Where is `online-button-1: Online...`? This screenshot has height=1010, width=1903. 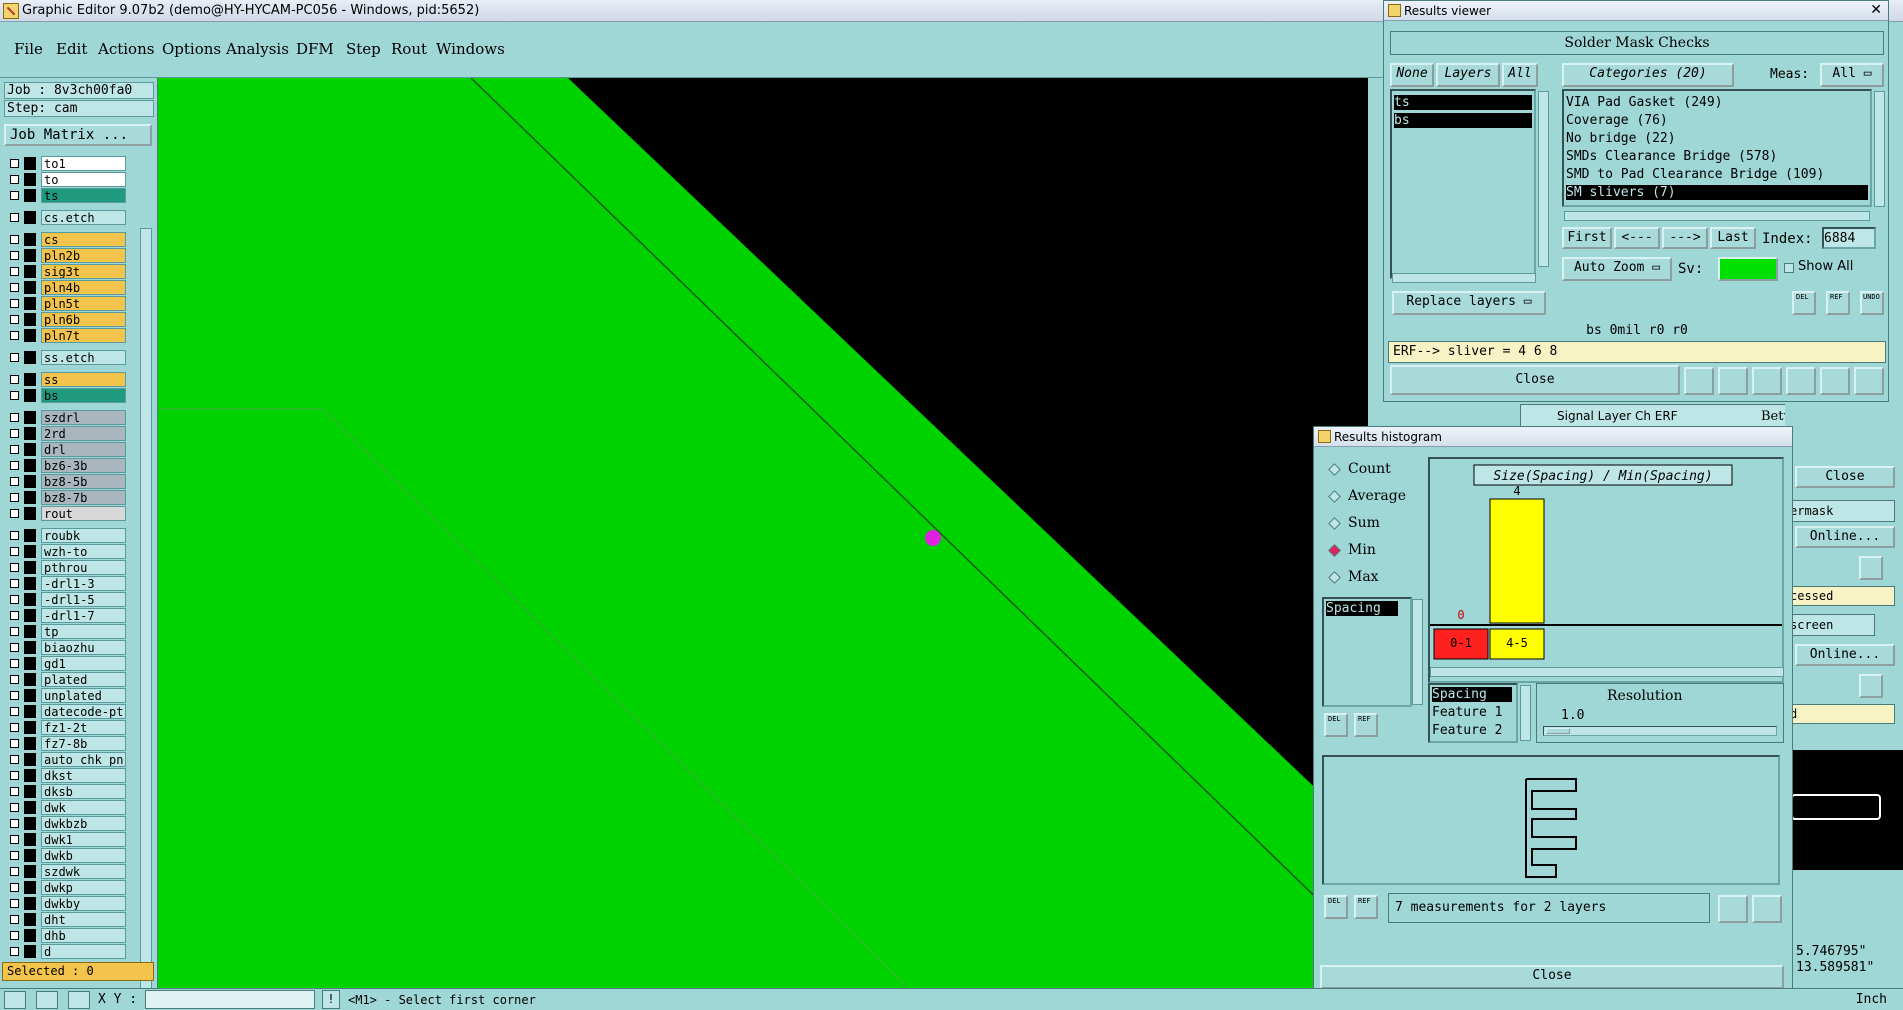 online-button-1: Online... is located at coordinates (1845, 537).